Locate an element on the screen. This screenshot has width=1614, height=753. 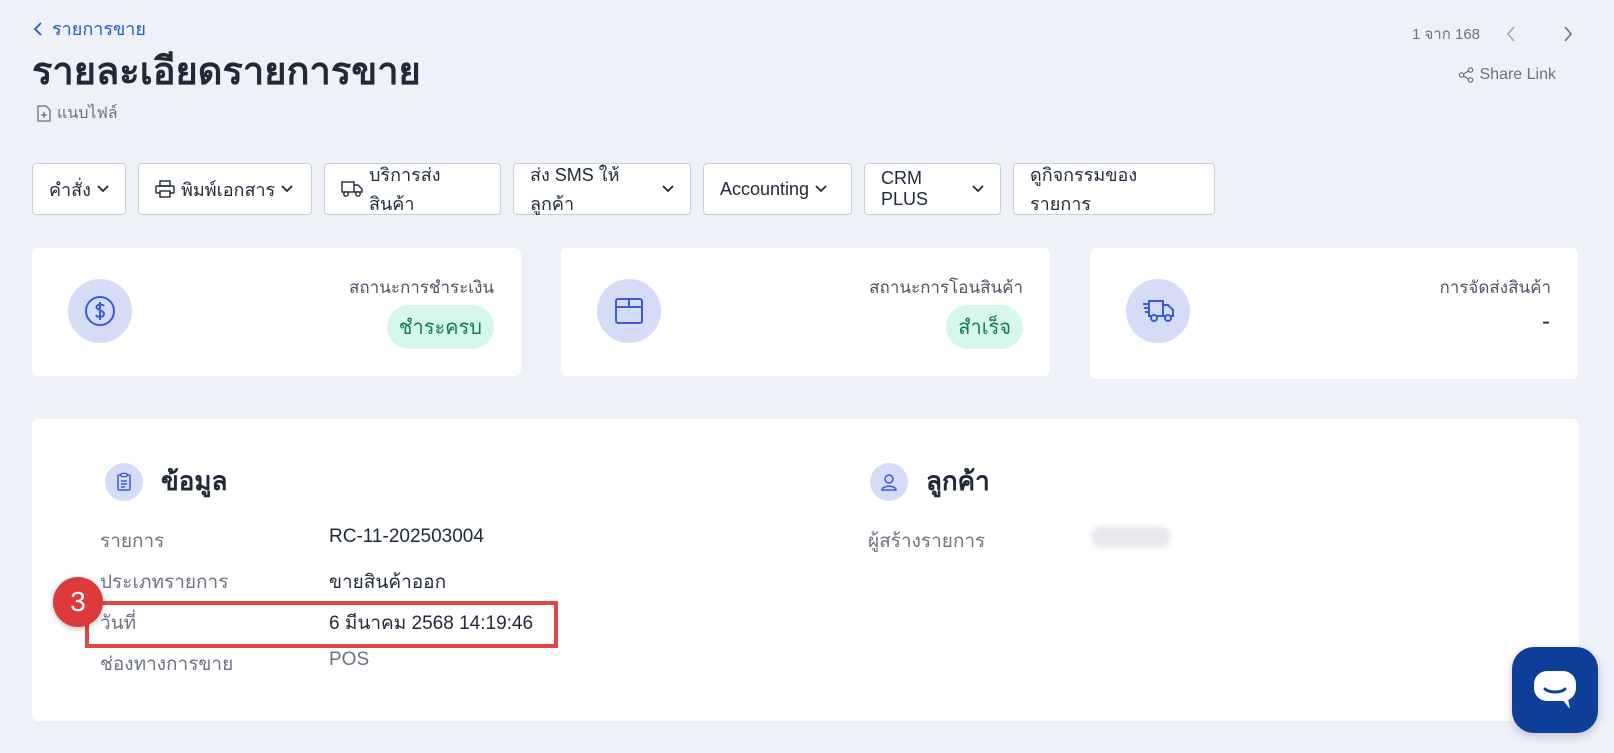
customer-section-title: ลูกค้า is located at coordinates (958, 481).